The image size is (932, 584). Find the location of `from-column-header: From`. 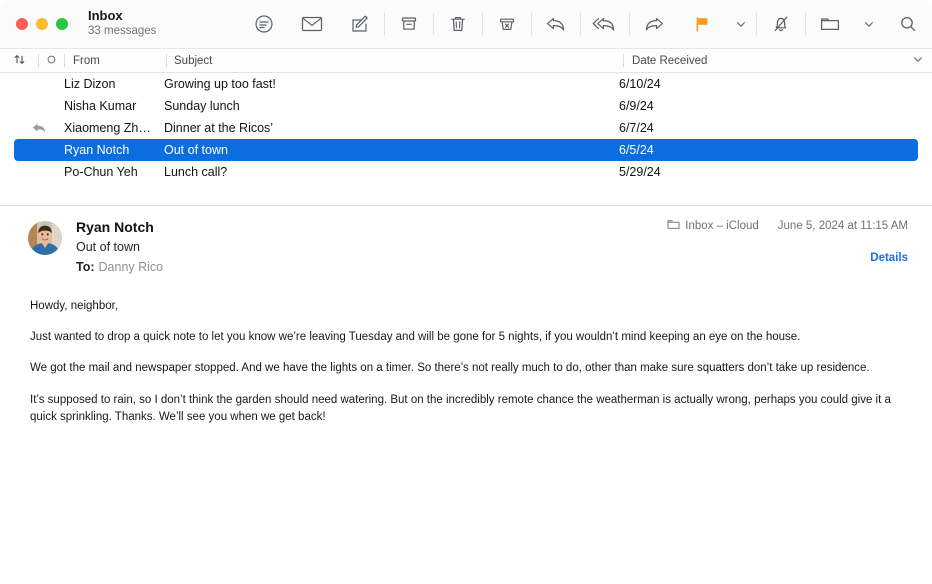

from-column-header: From is located at coordinates (115, 60).